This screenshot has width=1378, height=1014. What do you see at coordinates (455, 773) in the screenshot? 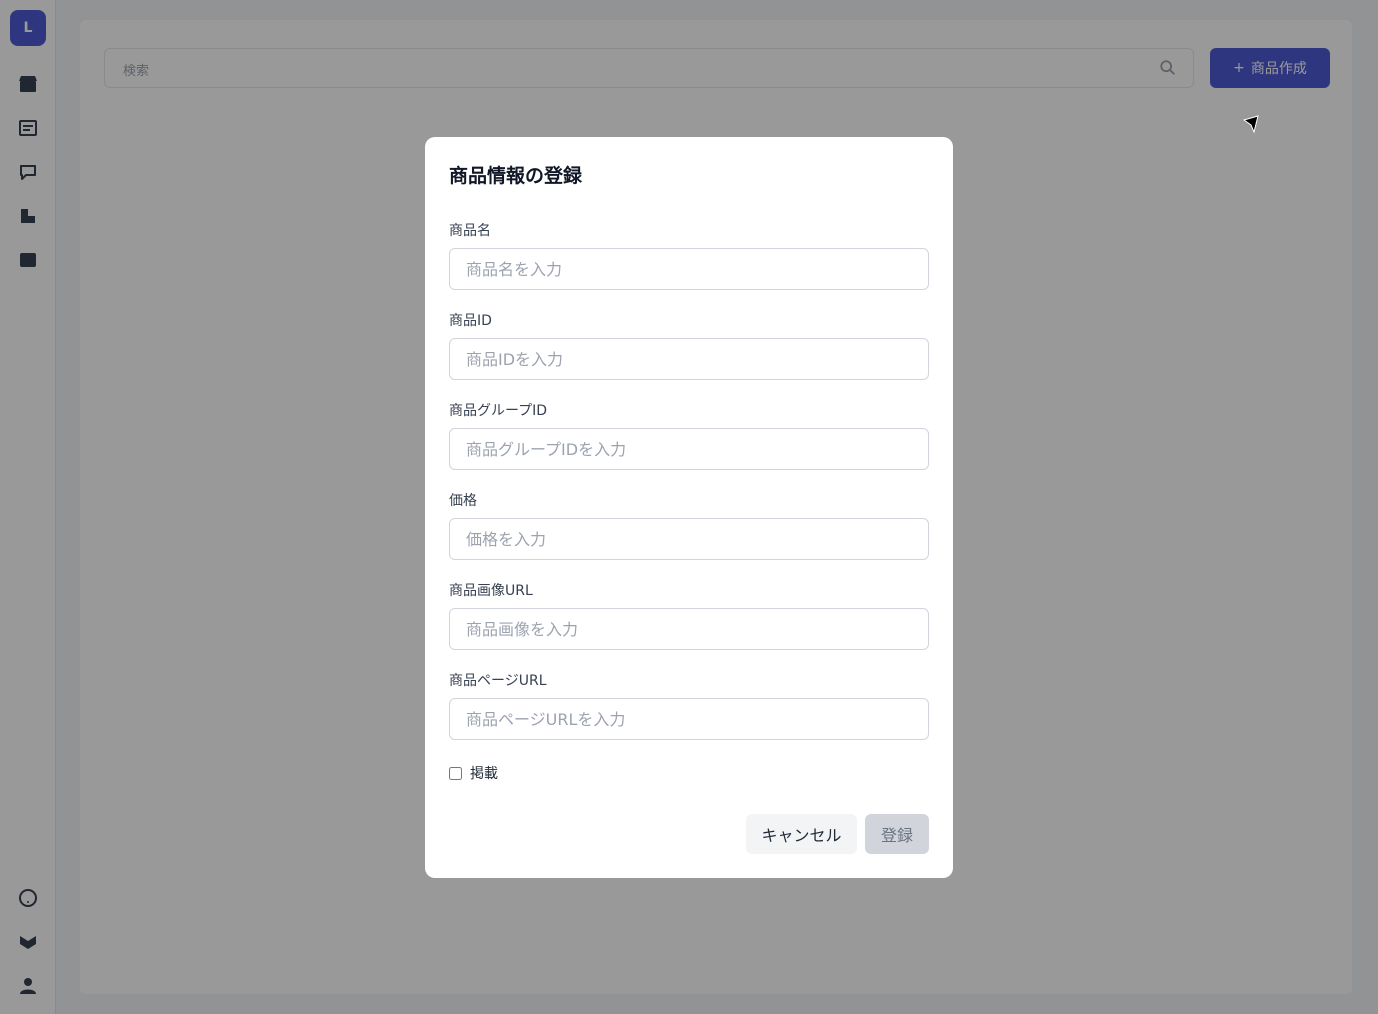
I see `publish-checkbox` at bounding box center [455, 773].